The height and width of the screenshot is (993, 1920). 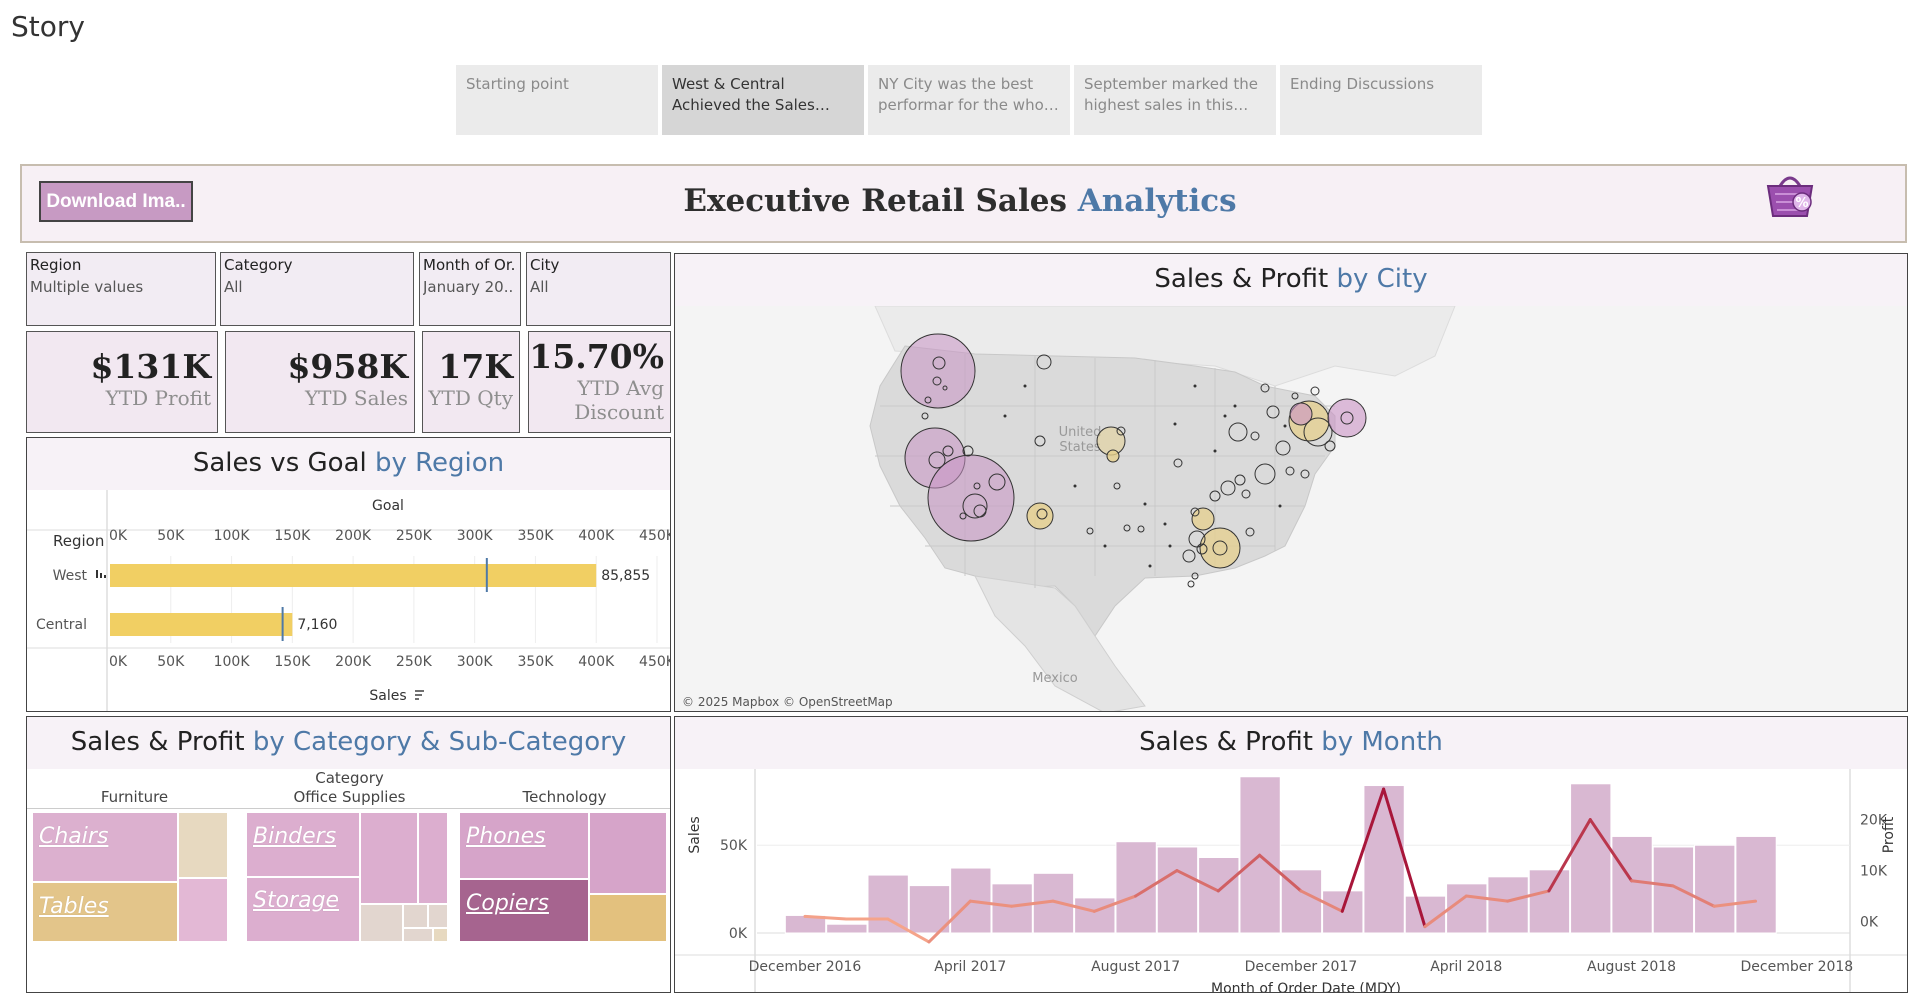 What do you see at coordinates (619, 412) in the screenshot?
I see `kpi-caption-line2: Discount` at bounding box center [619, 412].